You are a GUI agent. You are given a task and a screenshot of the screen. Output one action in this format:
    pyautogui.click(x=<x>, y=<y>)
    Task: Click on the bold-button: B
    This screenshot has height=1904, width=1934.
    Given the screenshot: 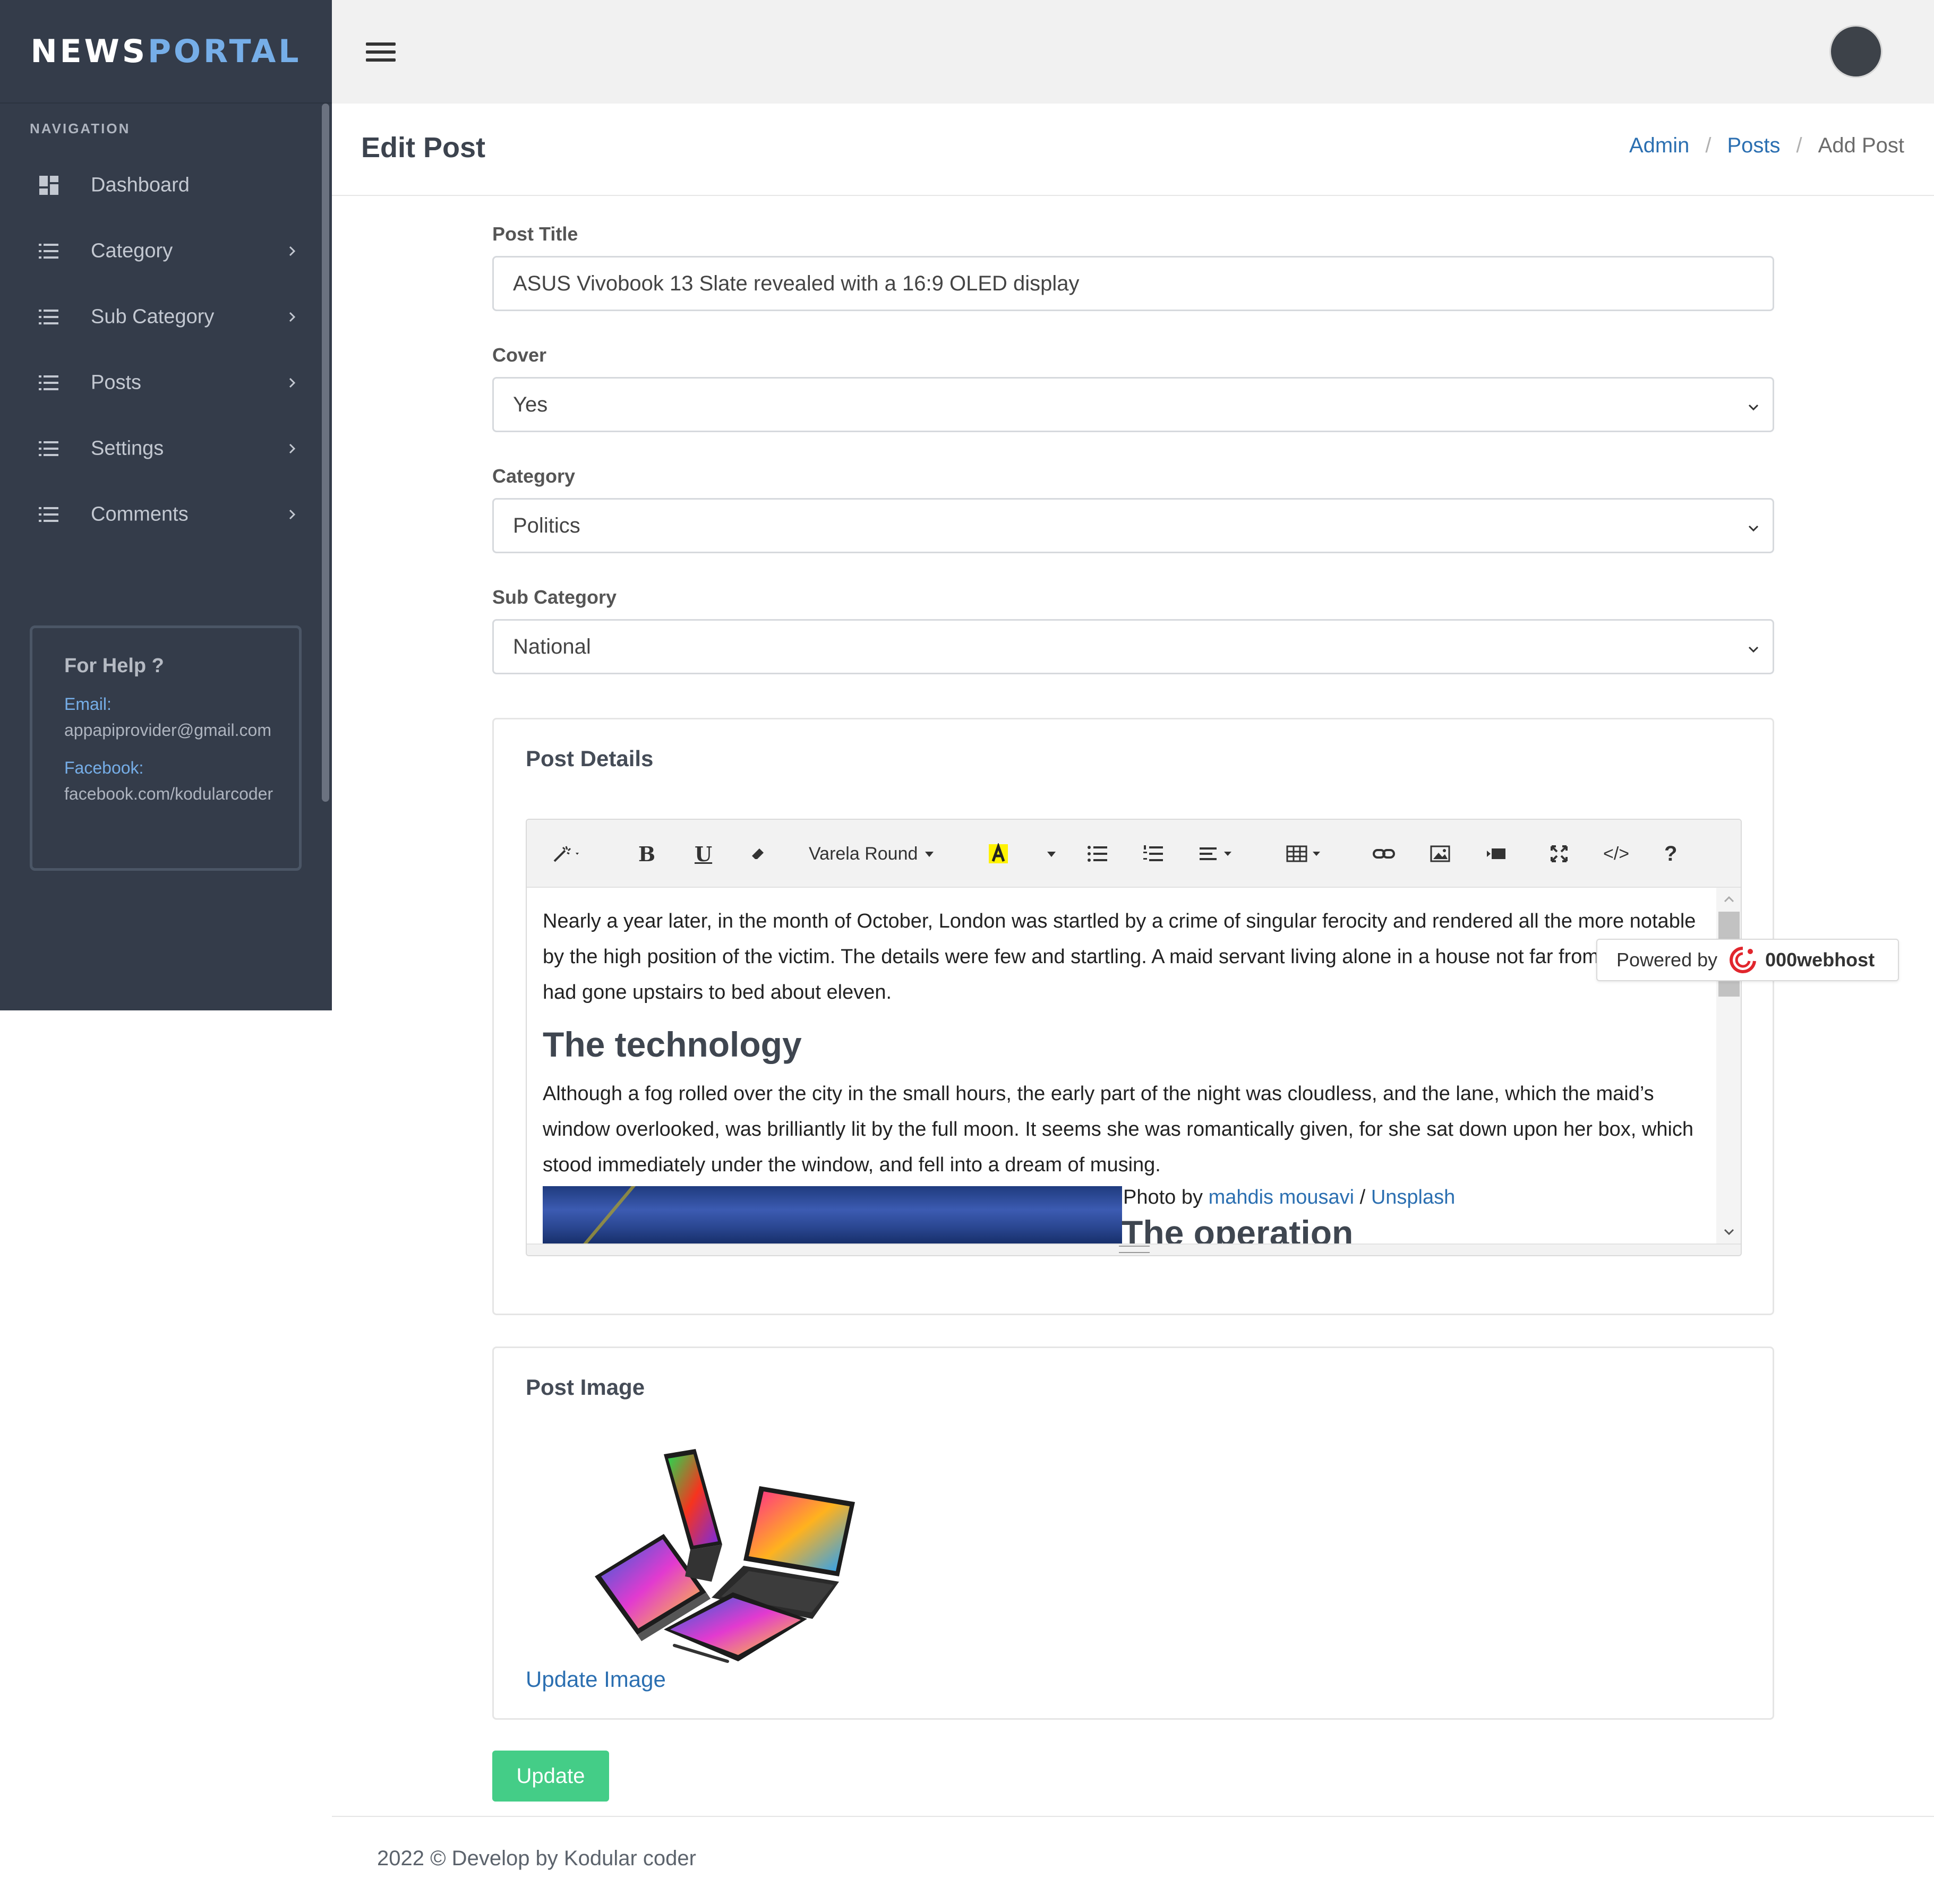 What is the action you would take?
    pyautogui.click(x=647, y=854)
    